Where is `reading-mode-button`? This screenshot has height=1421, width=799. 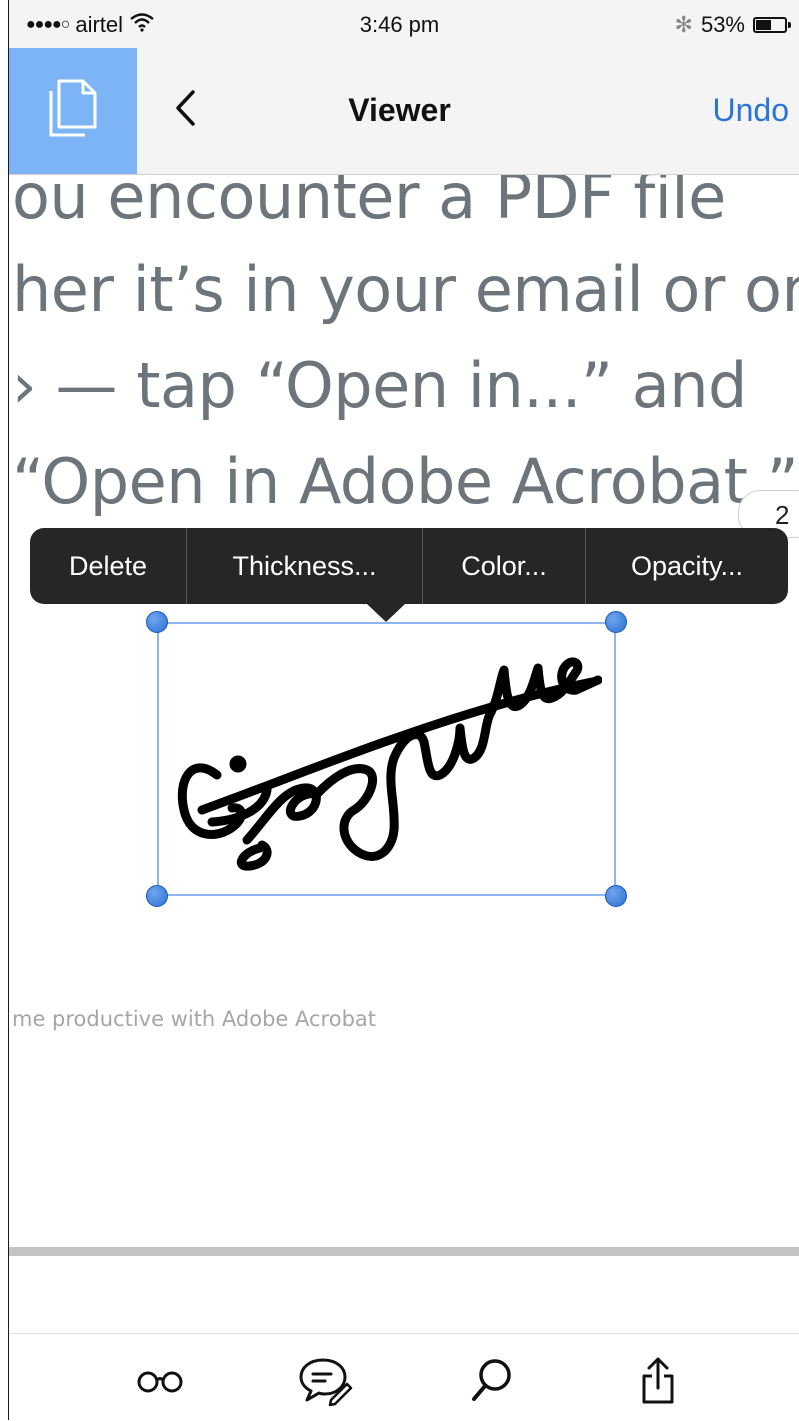 reading-mode-button is located at coordinates (160, 1382).